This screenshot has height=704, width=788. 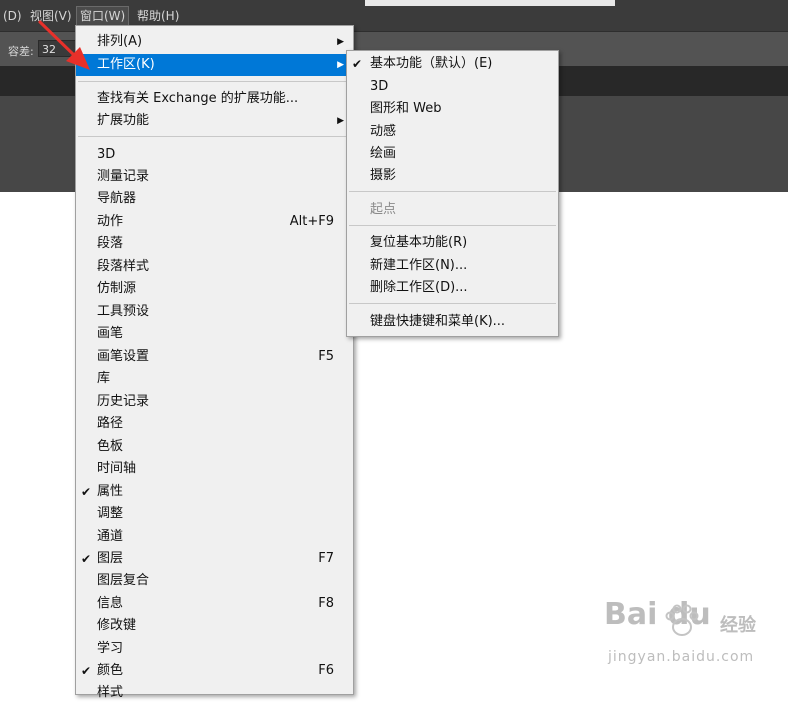 I want to click on paw-icon, so click(x=682, y=620).